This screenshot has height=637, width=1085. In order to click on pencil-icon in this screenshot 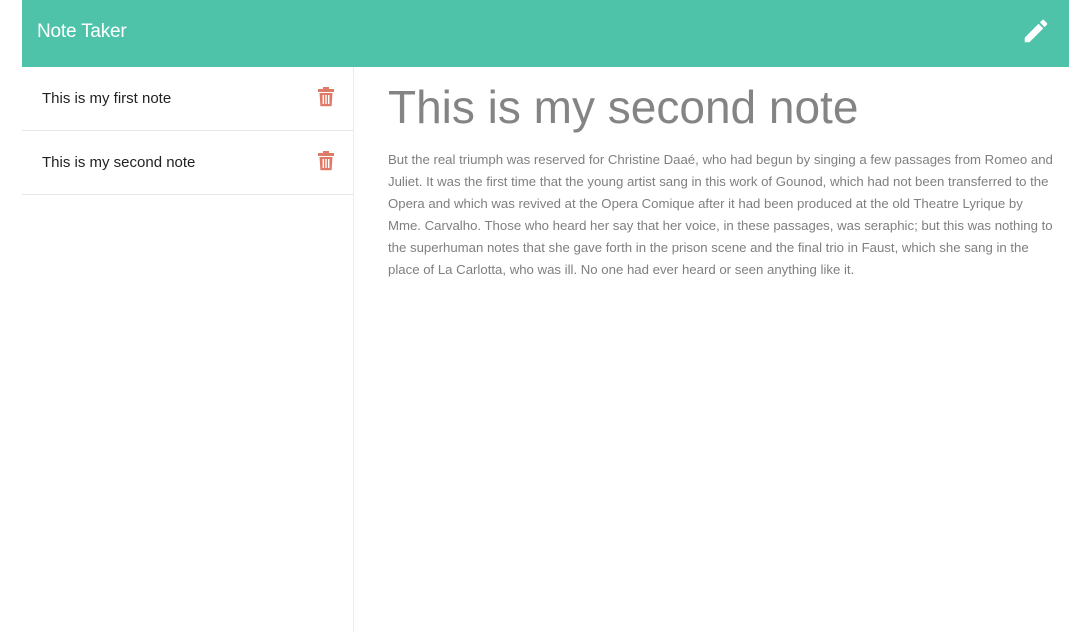, I will do `click(1036, 31)`.